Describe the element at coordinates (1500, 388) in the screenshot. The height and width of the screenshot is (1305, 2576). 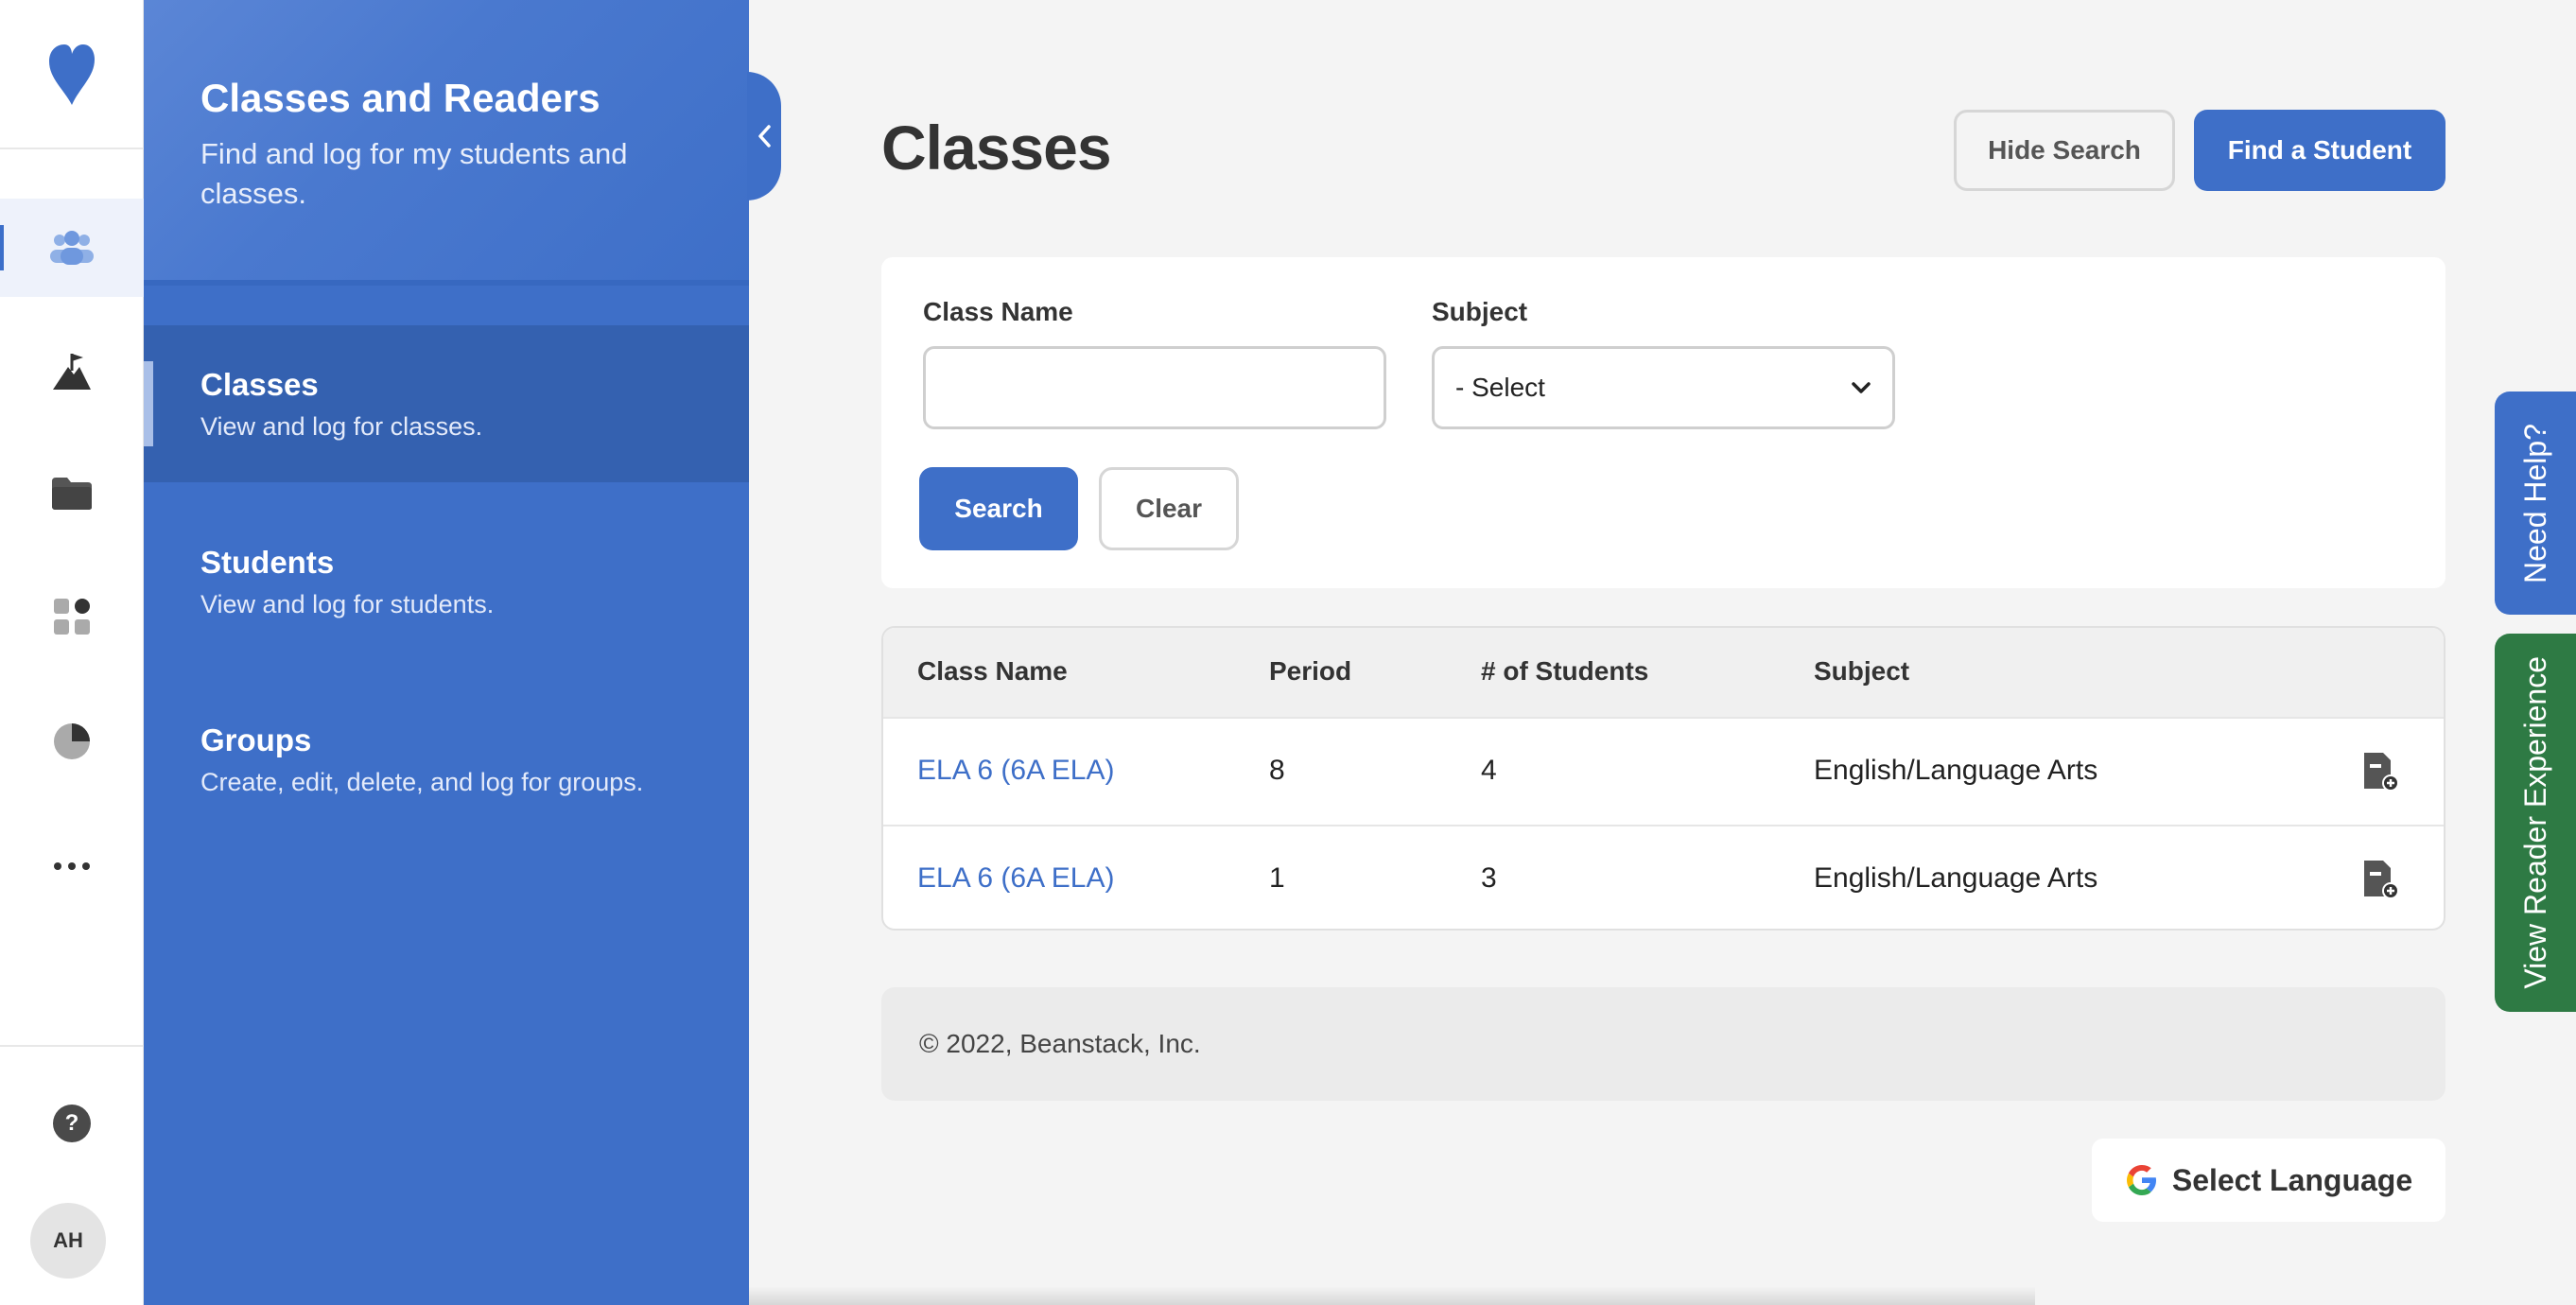
I see `subject-select-value: - Select` at that location.